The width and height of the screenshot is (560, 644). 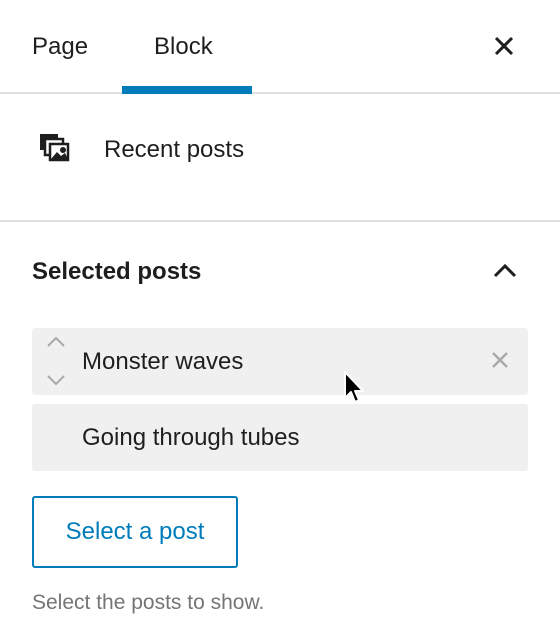 I want to click on chevron-down-icon, so click(x=56, y=380).